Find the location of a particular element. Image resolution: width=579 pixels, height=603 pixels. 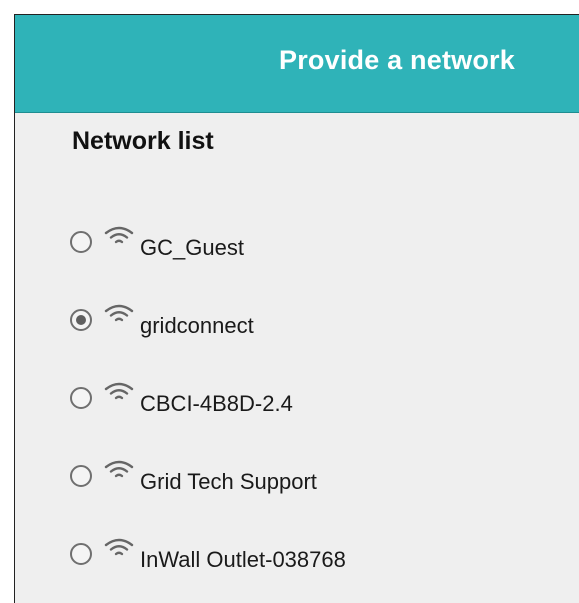

network-ssid: gridconnect is located at coordinates (197, 325).